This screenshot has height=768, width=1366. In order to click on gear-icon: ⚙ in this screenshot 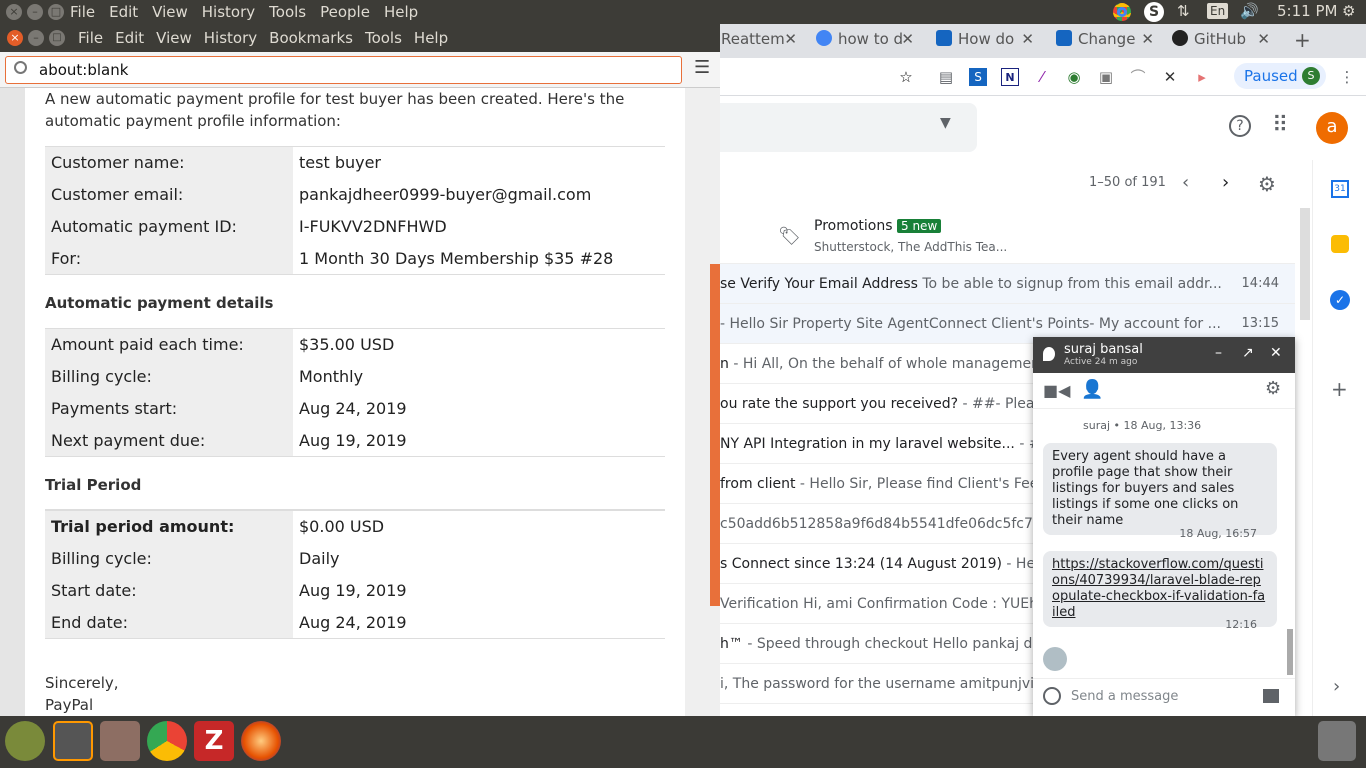, I will do `click(1348, 11)`.